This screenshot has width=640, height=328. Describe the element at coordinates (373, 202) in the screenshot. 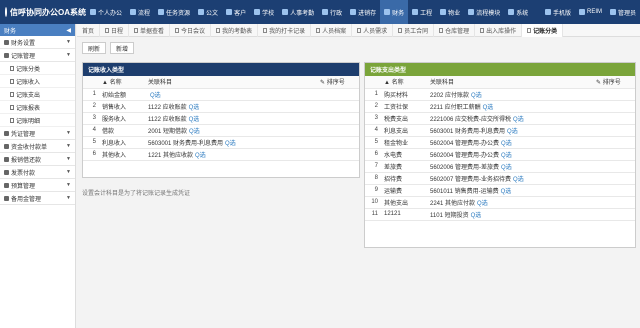

I see `row-index: 10` at that location.